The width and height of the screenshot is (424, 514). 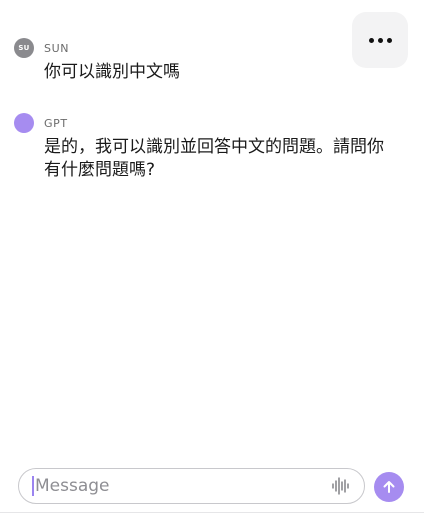 What do you see at coordinates (56, 123) in the screenshot?
I see `sender-name: GPT` at bounding box center [56, 123].